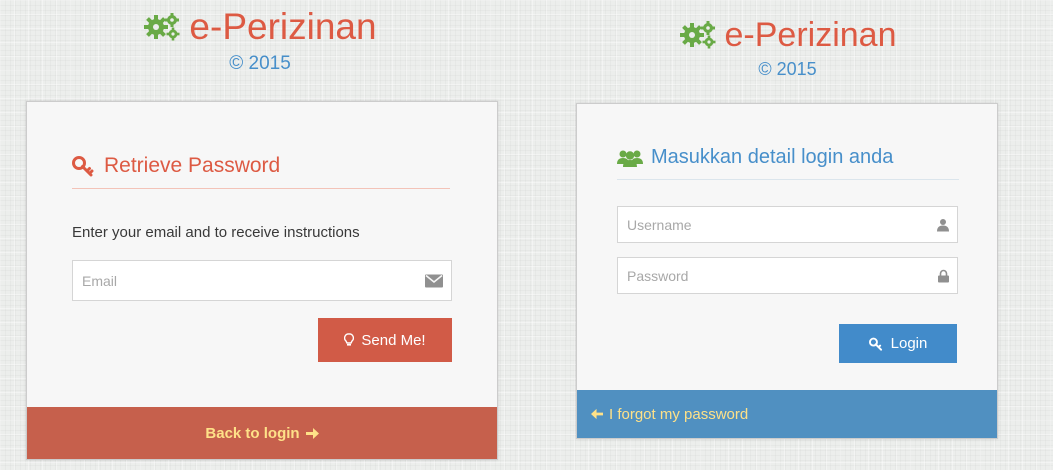 Image resolution: width=1053 pixels, height=470 pixels. Describe the element at coordinates (943, 275) in the screenshot. I see `lock-icon` at that location.